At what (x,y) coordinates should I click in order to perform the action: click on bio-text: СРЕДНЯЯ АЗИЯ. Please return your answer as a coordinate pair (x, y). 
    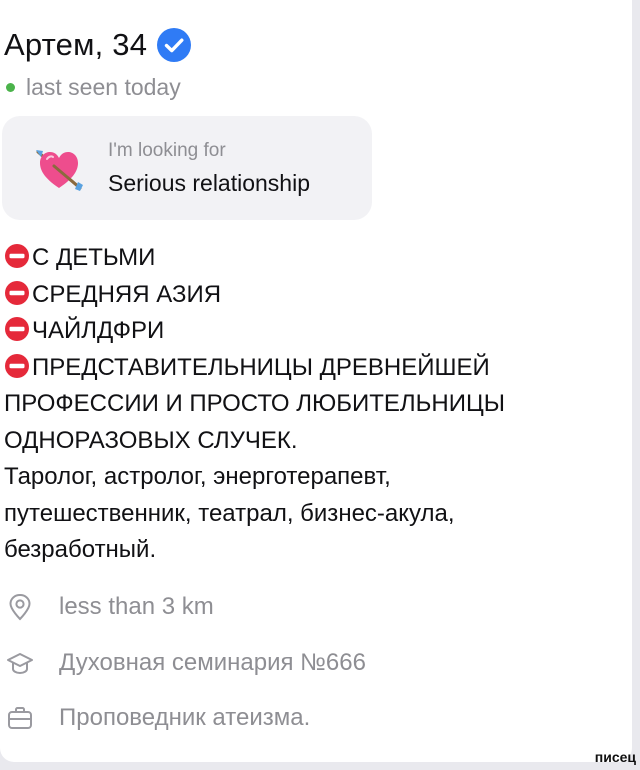
    Looking at the image, I should click on (127, 294).